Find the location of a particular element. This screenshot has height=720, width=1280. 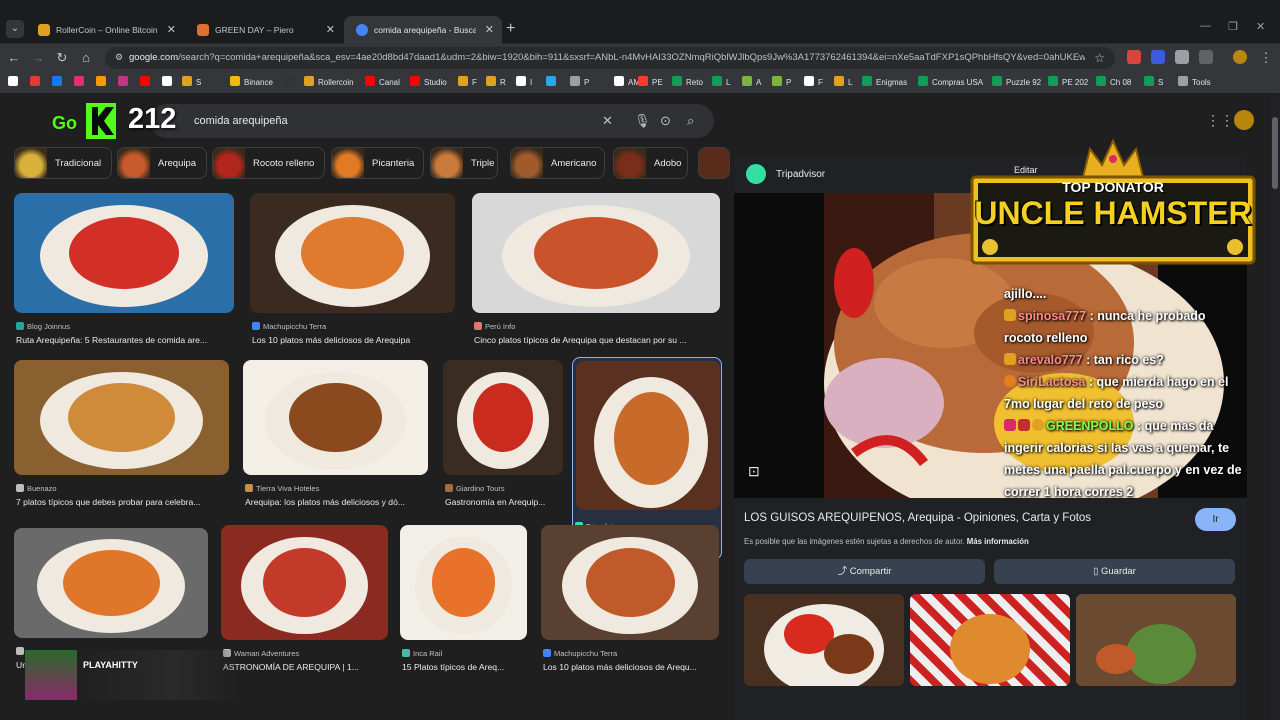

scroll-thumb is located at coordinates (1275, 153).